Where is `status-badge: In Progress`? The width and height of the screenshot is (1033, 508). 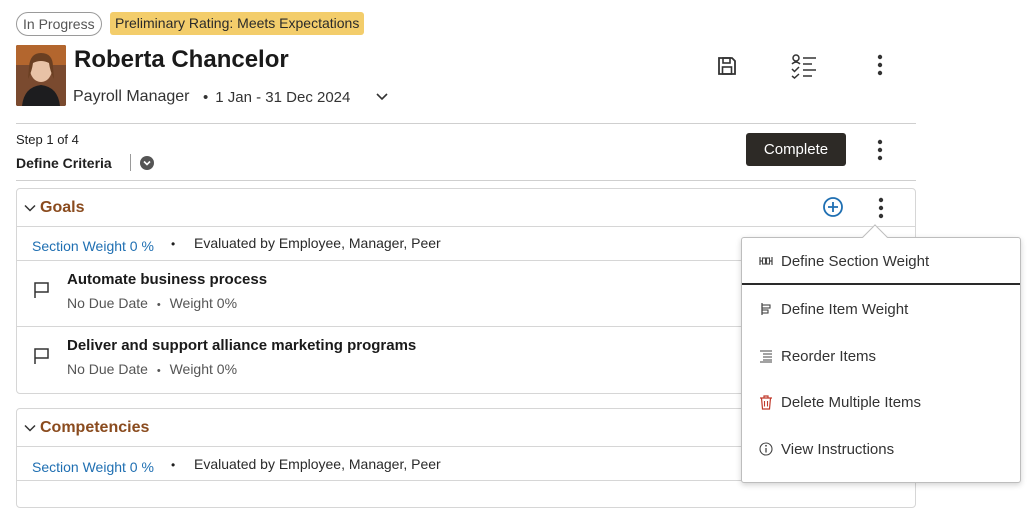 status-badge: In Progress is located at coordinates (59, 24).